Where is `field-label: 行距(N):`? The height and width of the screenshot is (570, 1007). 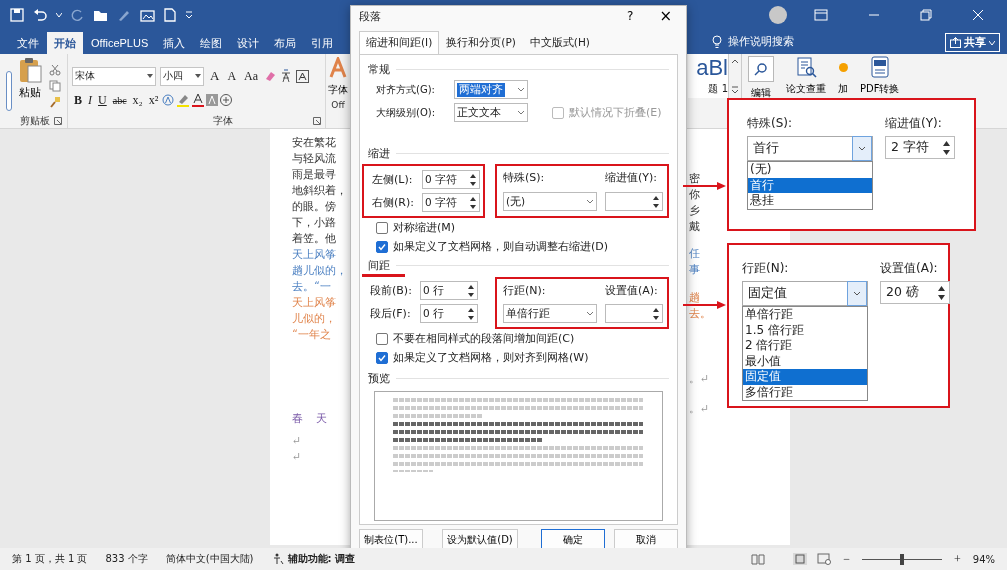
field-label: 行距(N): is located at coordinates (525, 291).